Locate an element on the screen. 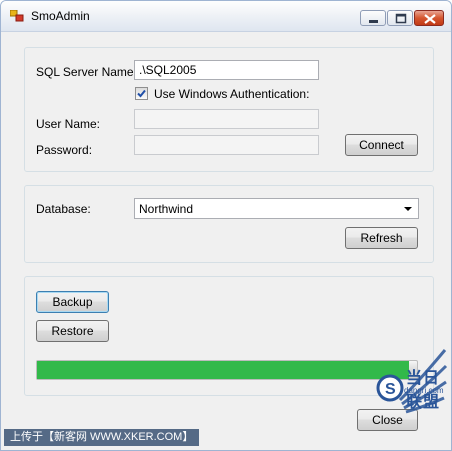  minimize-button is located at coordinates (373, 18).